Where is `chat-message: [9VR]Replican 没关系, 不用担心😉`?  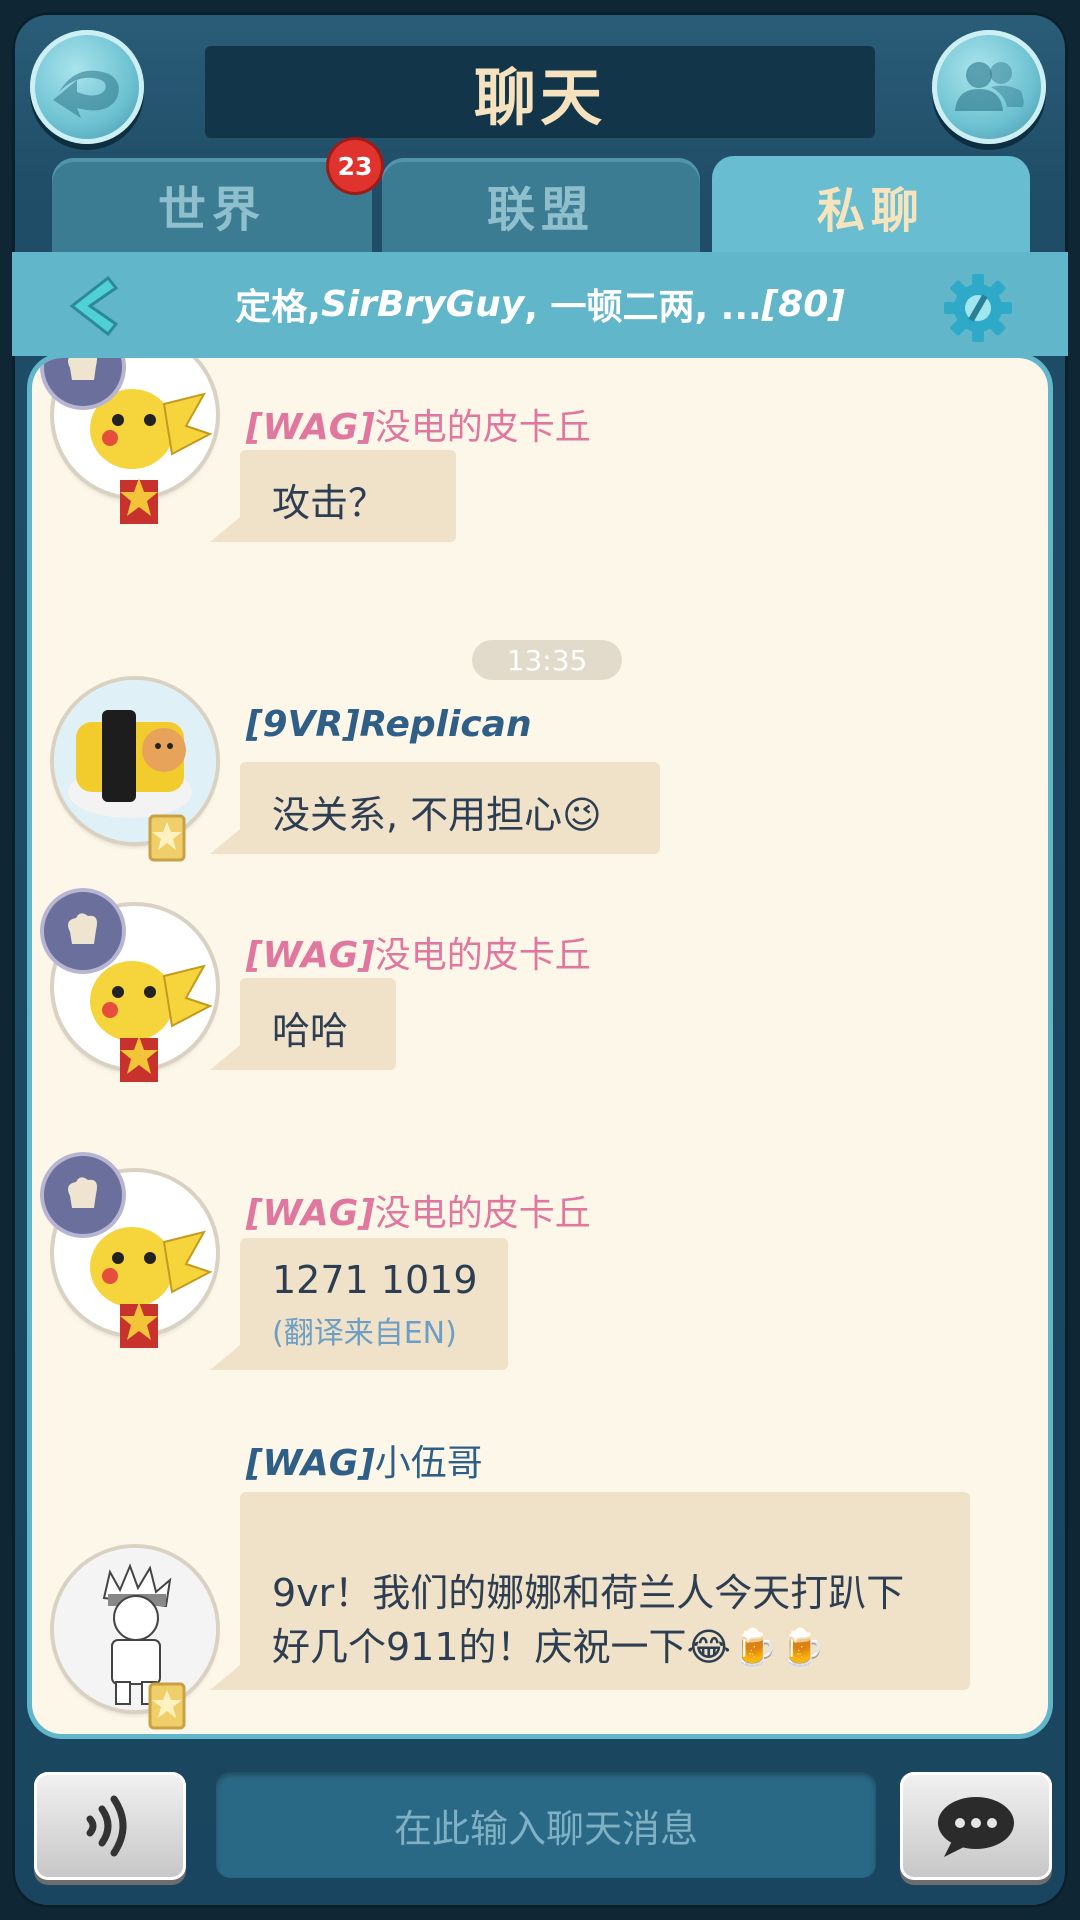
chat-message: [9VR]Replican 没关系, 不用担心😉 is located at coordinates (540, 771).